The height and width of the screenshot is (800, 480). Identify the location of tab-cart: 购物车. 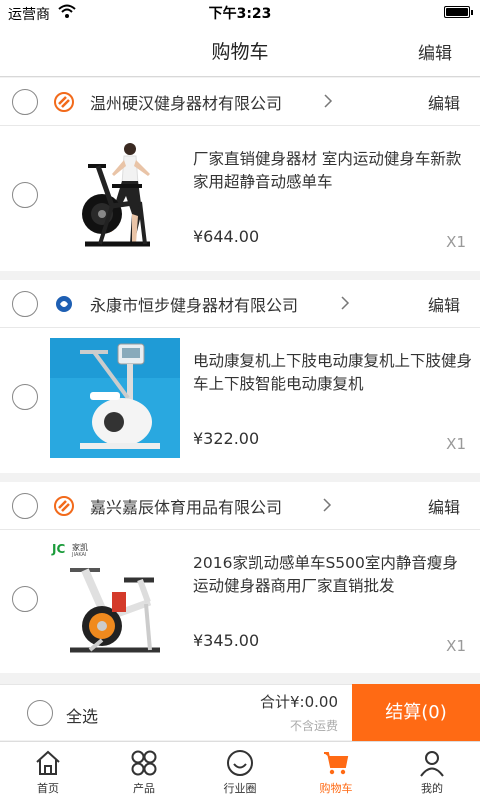
(336, 771).